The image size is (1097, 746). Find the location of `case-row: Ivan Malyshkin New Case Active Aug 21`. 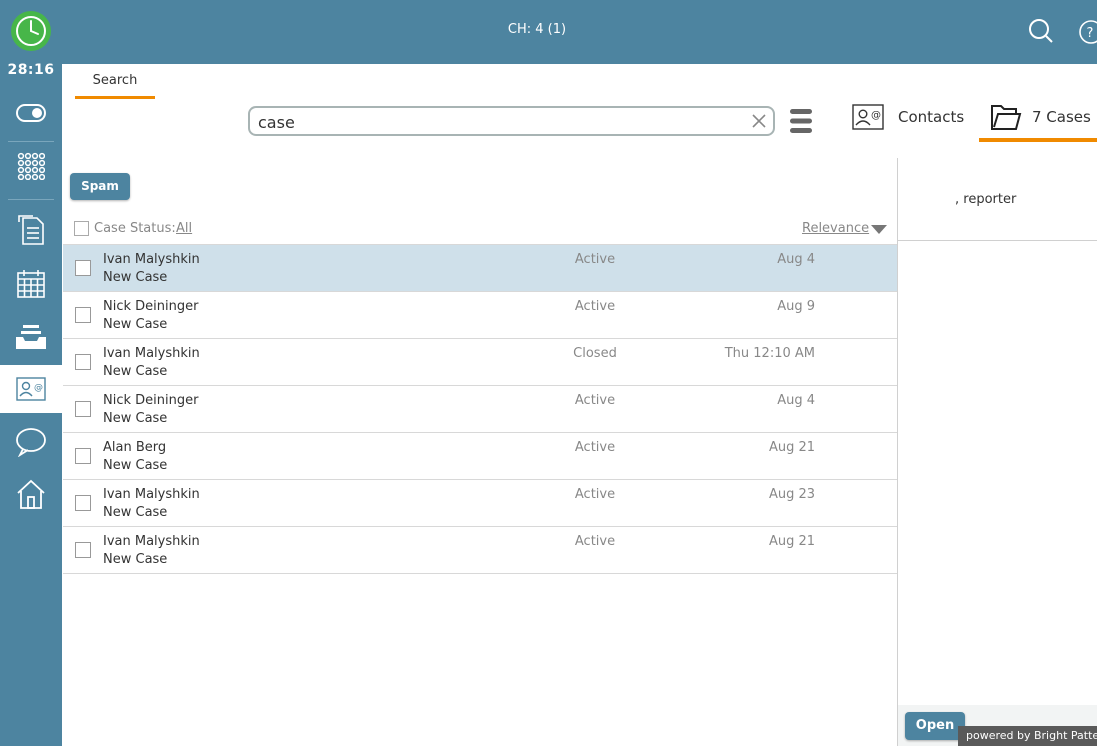

case-row: Ivan Malyshkin New Case Active Aug 21 is located at coordinates (480, 550).